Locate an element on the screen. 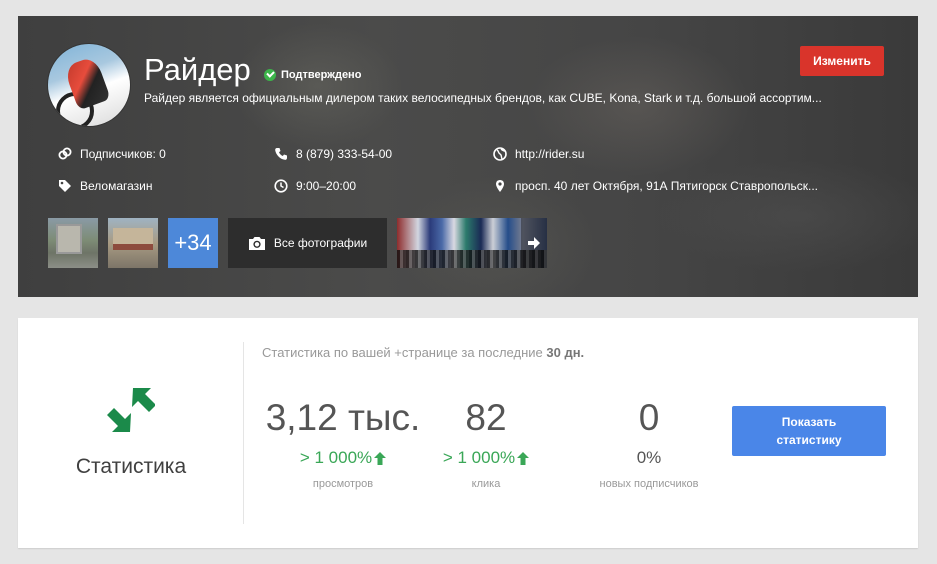 The width and height of the screenshot is (937, 564). tag-icon is located at coordinates (65, 186).